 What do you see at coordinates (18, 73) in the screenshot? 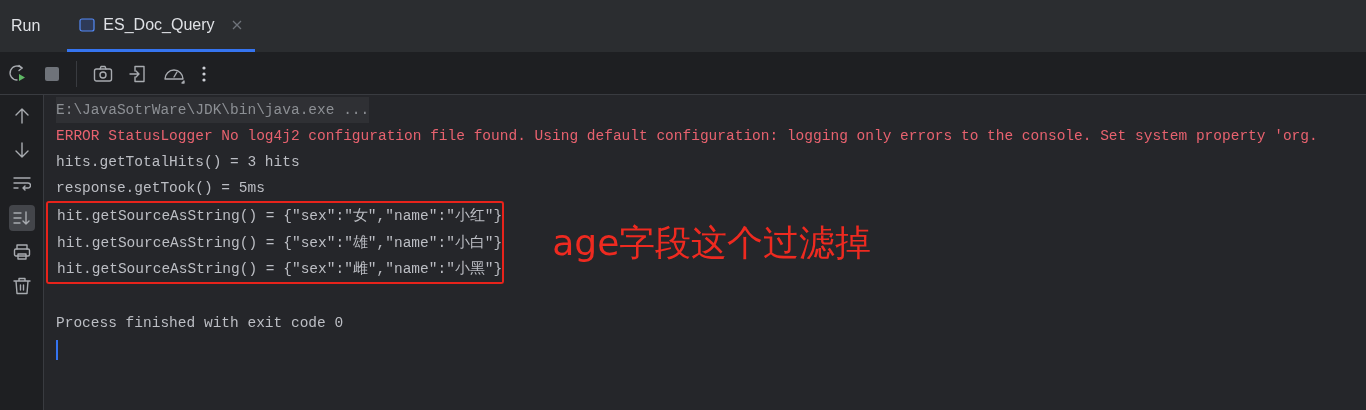
I see `rerun-icon` at bounding box center [18, 73].